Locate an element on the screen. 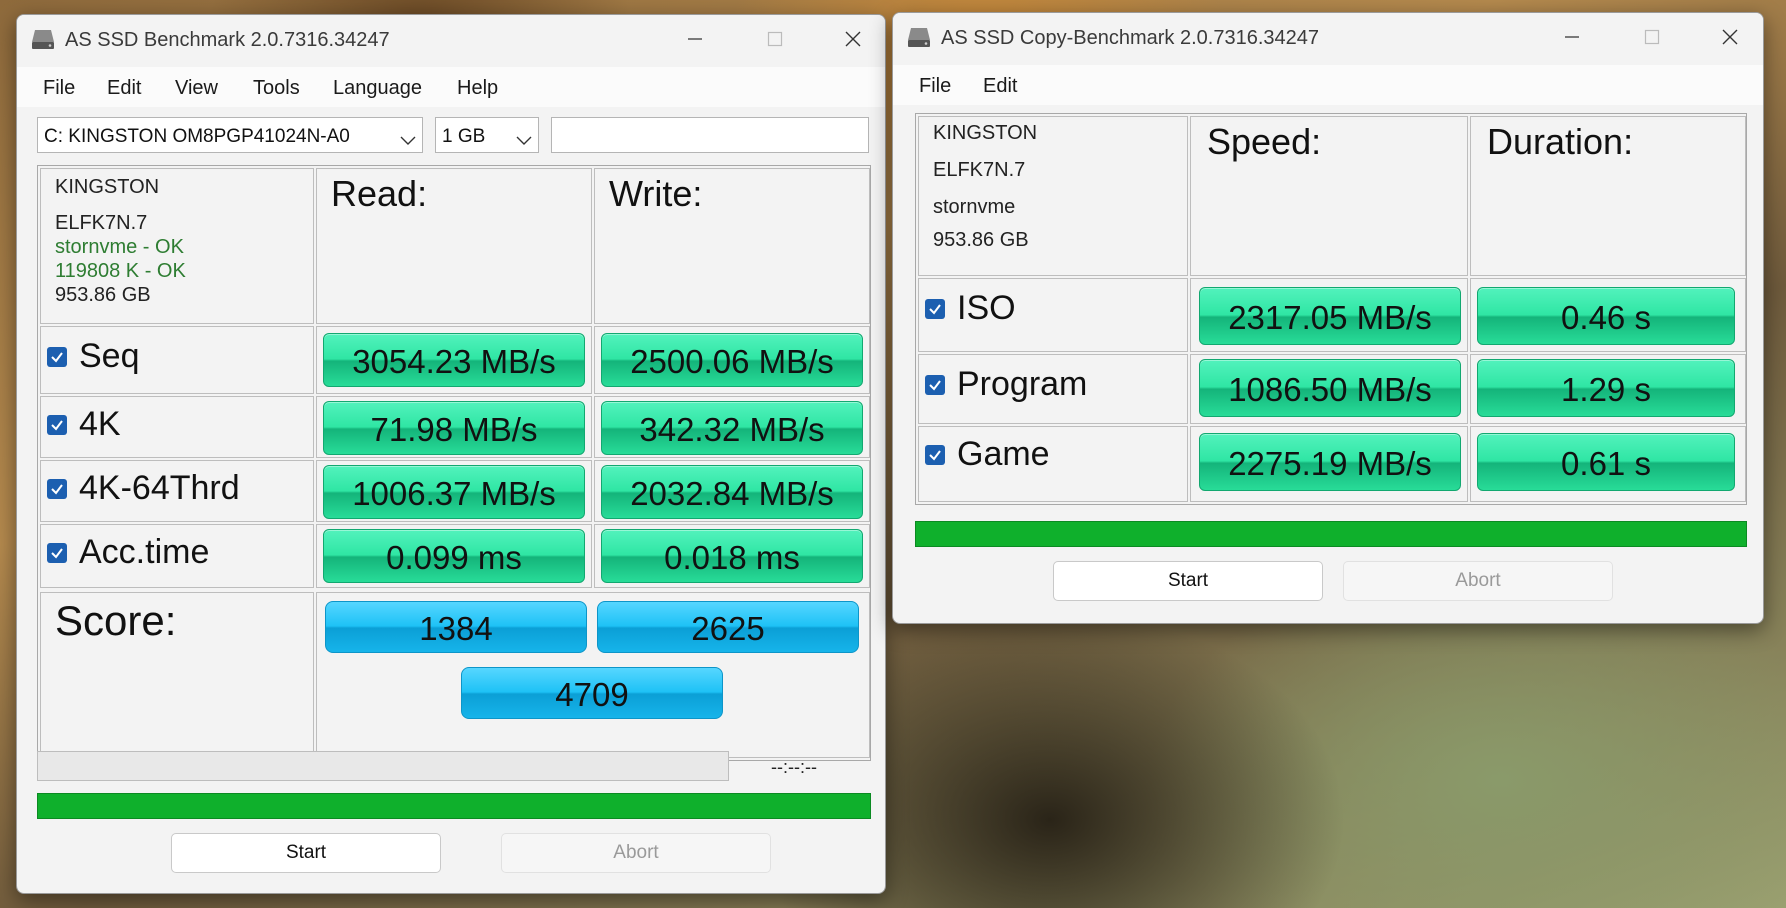 The height and width of the screenshot is (908, 1786). drive-info: KINGSTON ELFK7N.7 stornvme 953.86 GB is located at coordinates (985, 187).